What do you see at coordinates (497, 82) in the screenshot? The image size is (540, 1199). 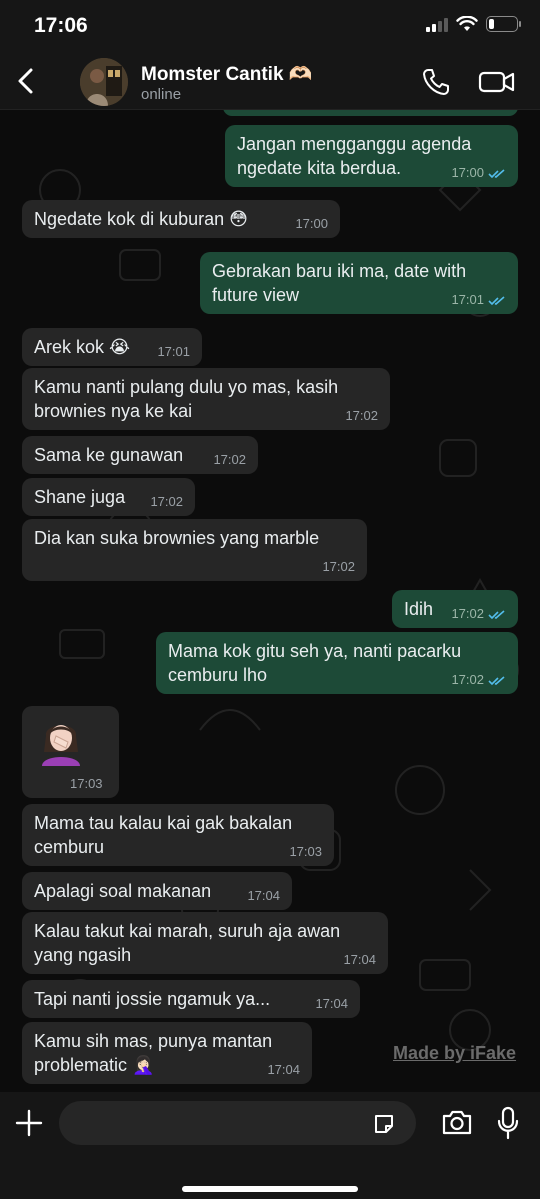 I see `video-camera-icon` at bounding box center [497, 82].